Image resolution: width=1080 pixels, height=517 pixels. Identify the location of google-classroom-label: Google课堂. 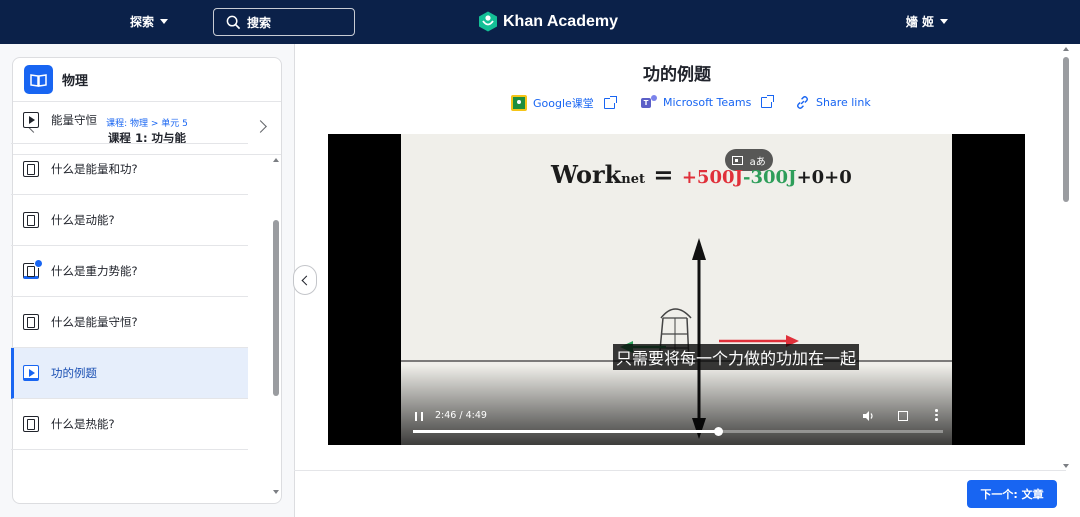
(563, 103).